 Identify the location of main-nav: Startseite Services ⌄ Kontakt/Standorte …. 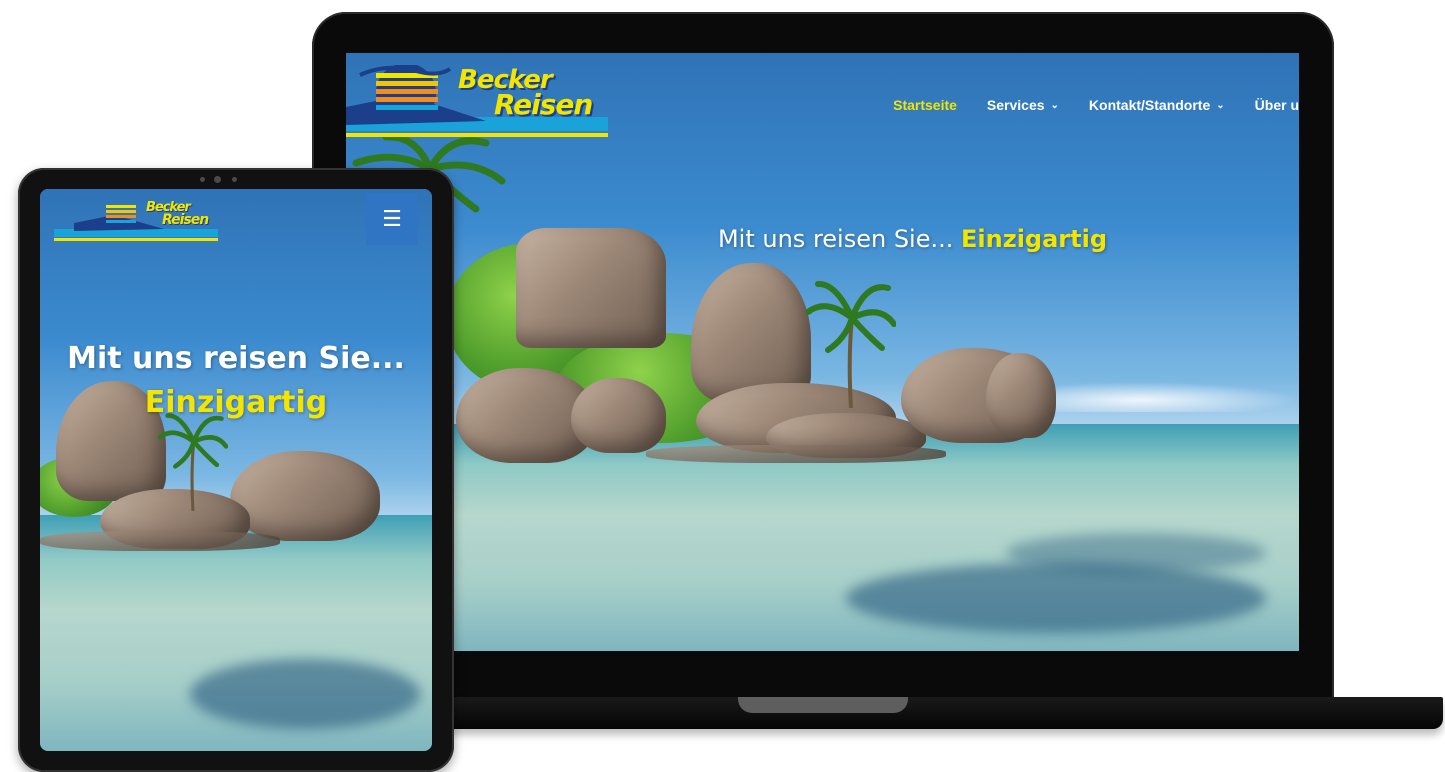
(1096, 105).